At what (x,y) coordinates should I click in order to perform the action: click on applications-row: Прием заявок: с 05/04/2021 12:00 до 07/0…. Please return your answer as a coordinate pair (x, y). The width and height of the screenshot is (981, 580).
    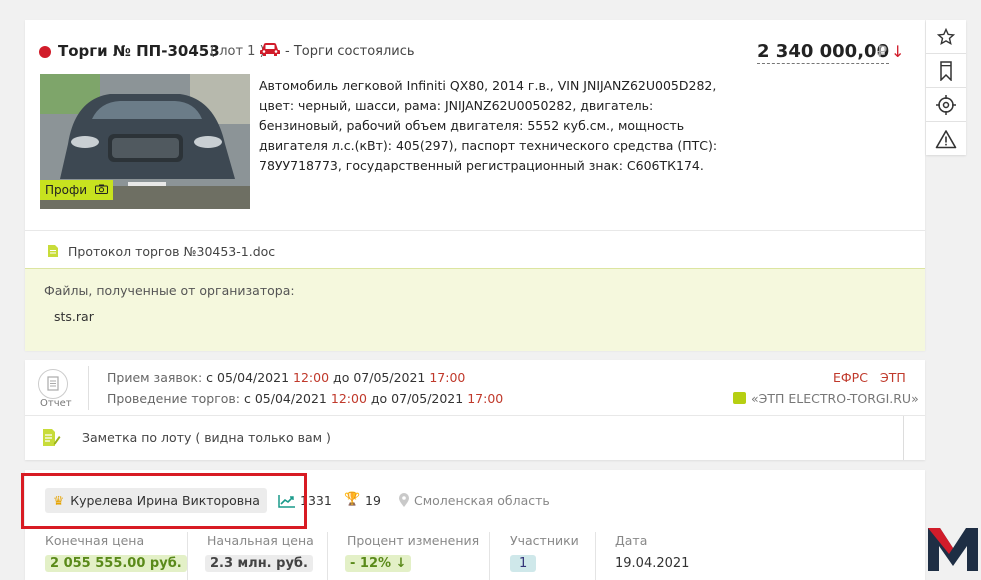
    Looking at the image, I should click on (286, 377).